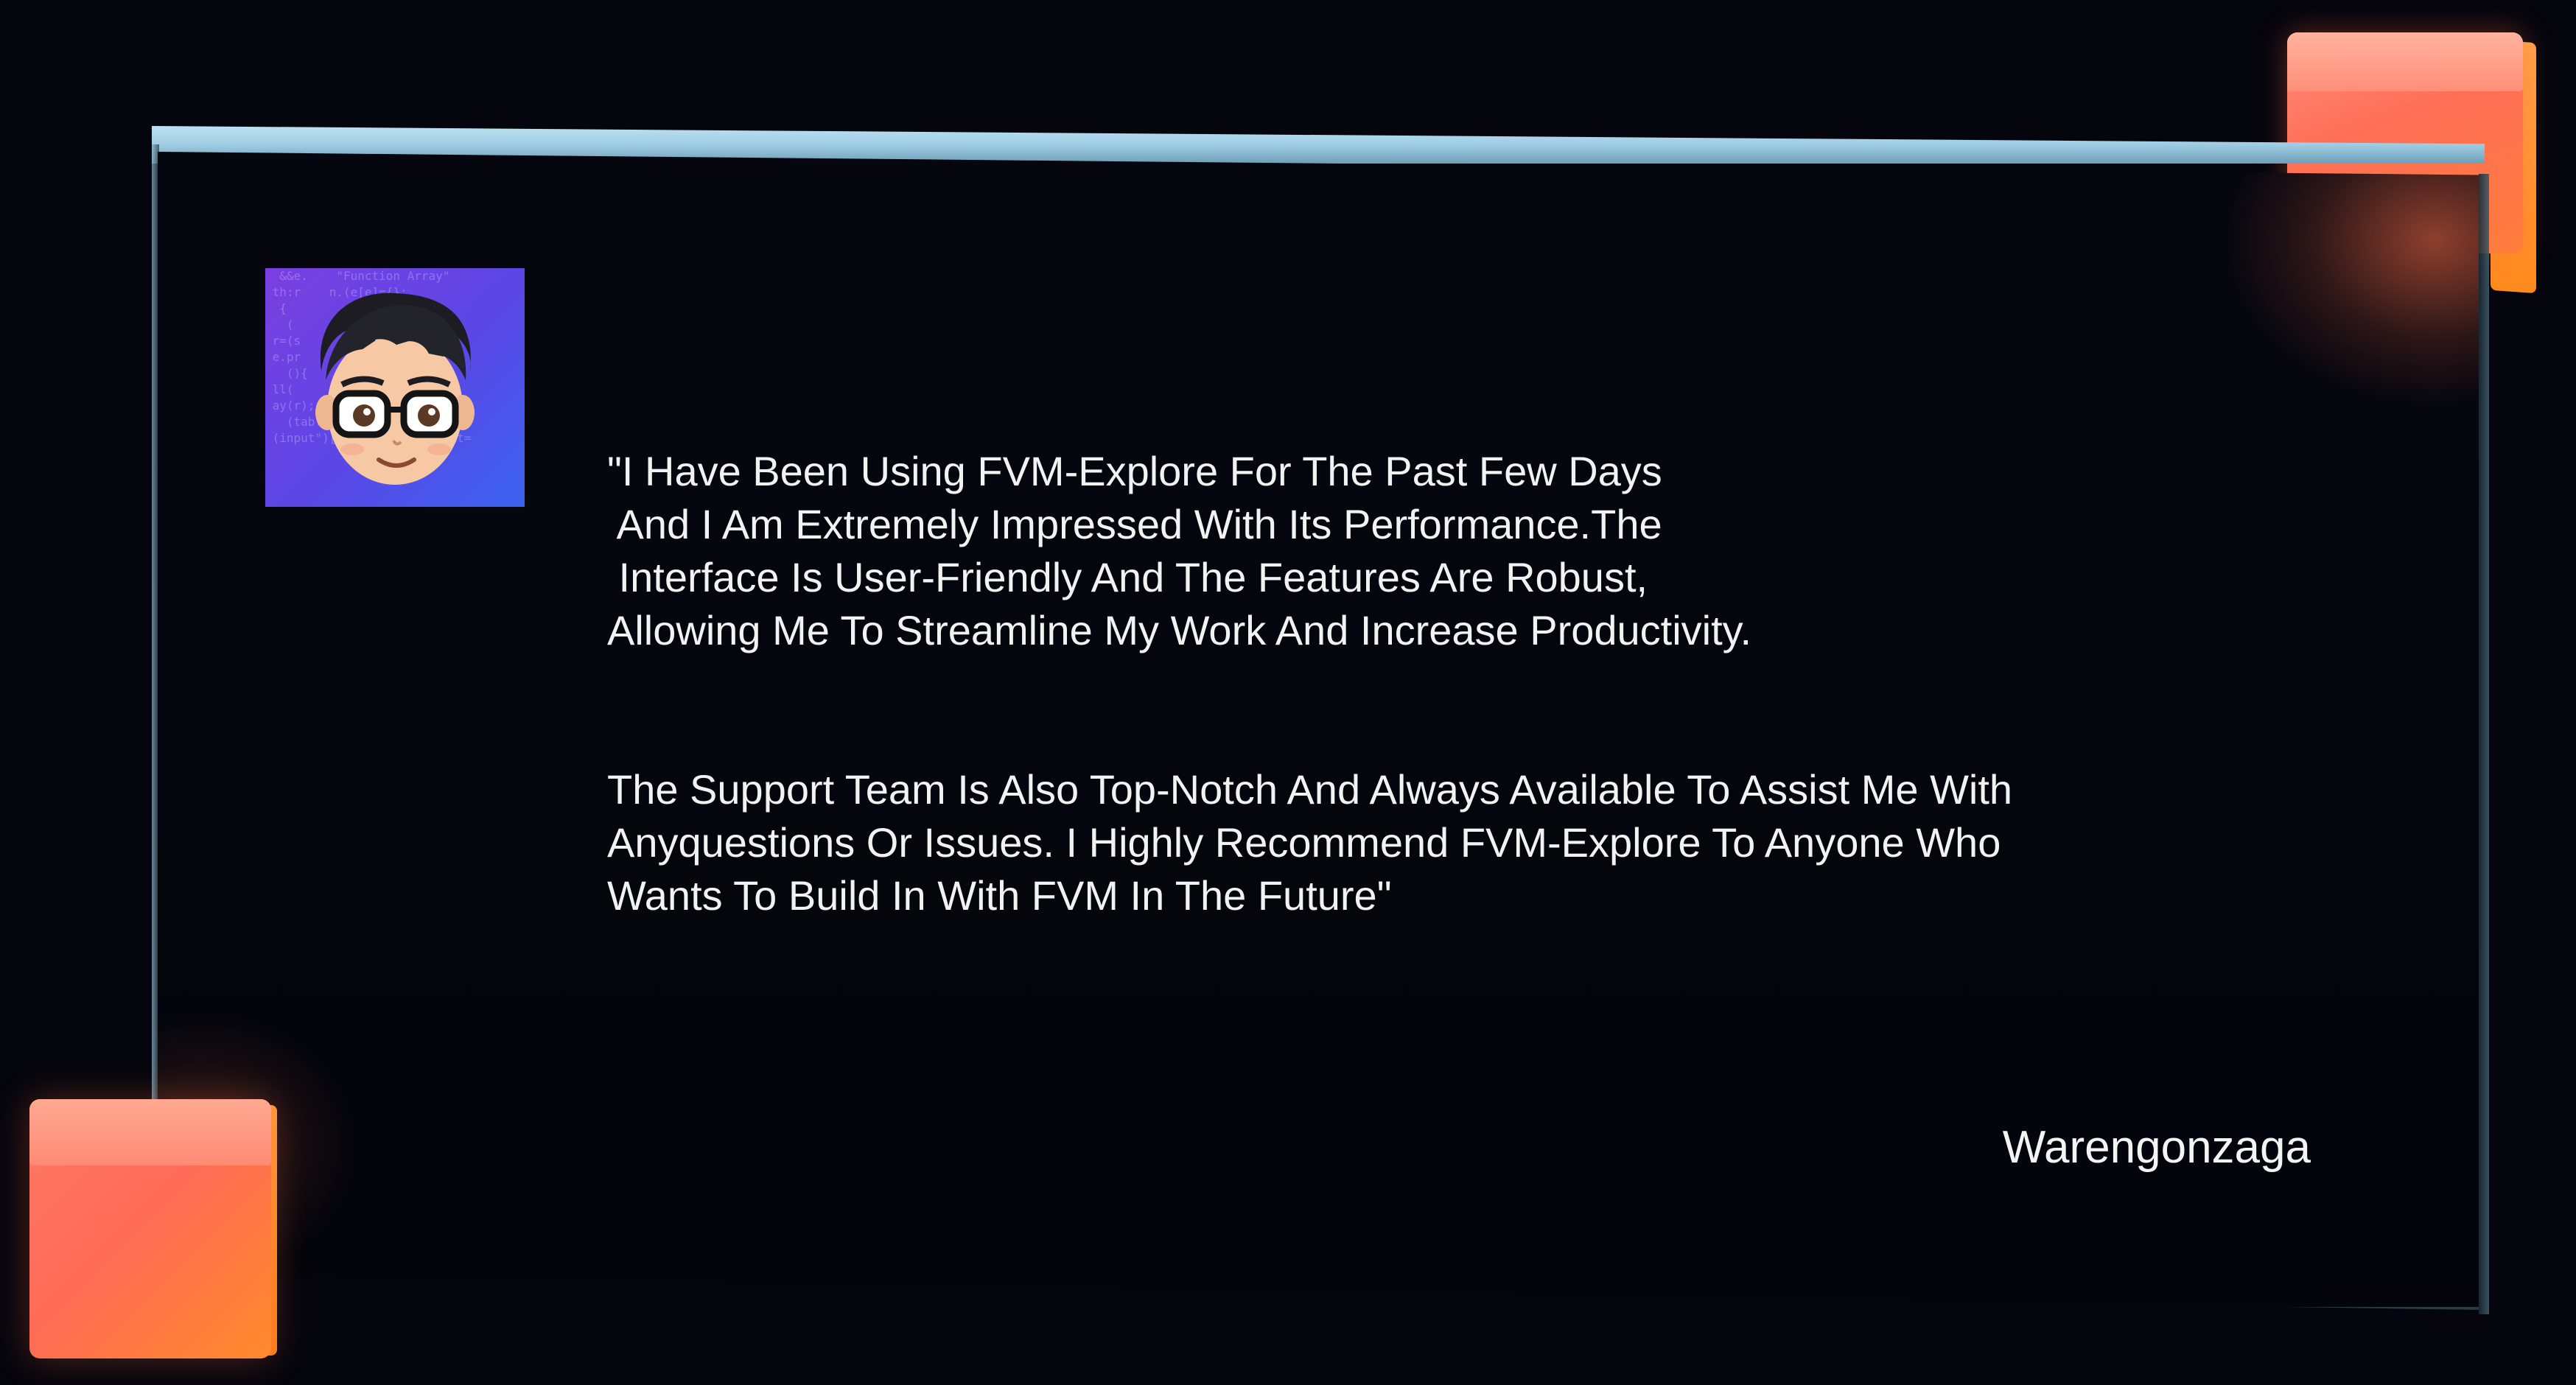 The height and width of the screenshot is (1385, 2576). I want to click on card-rim-right, so click(2484, 744).